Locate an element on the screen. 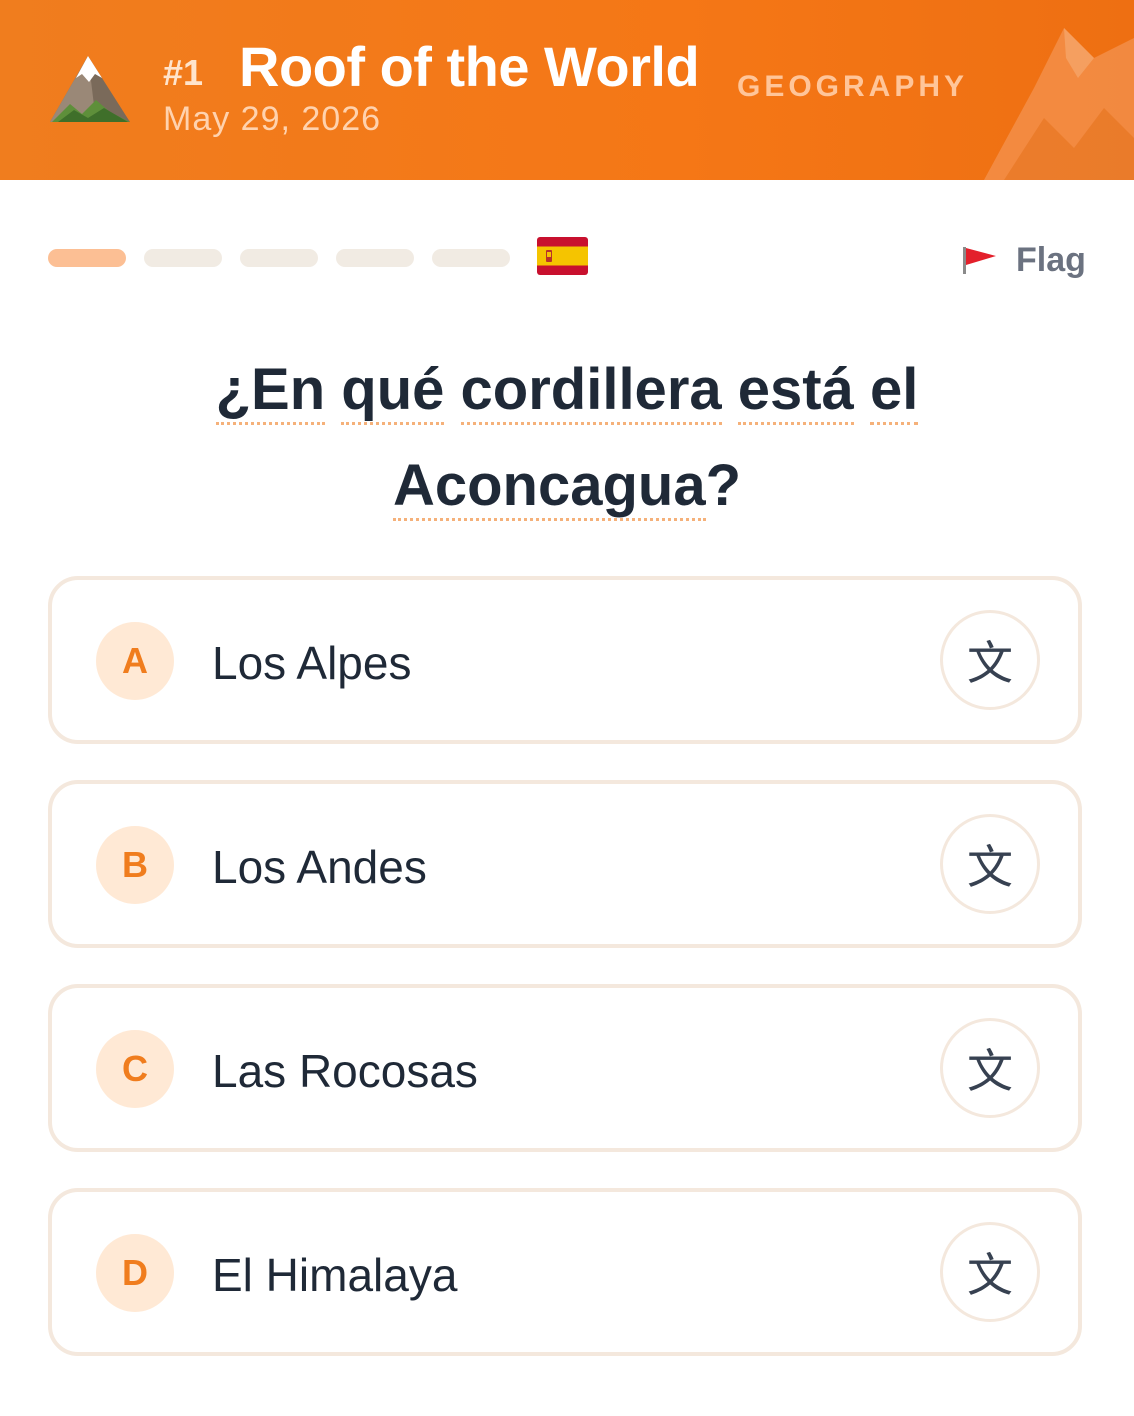  option-letter-badge: B is located at coordinates (135, 865).